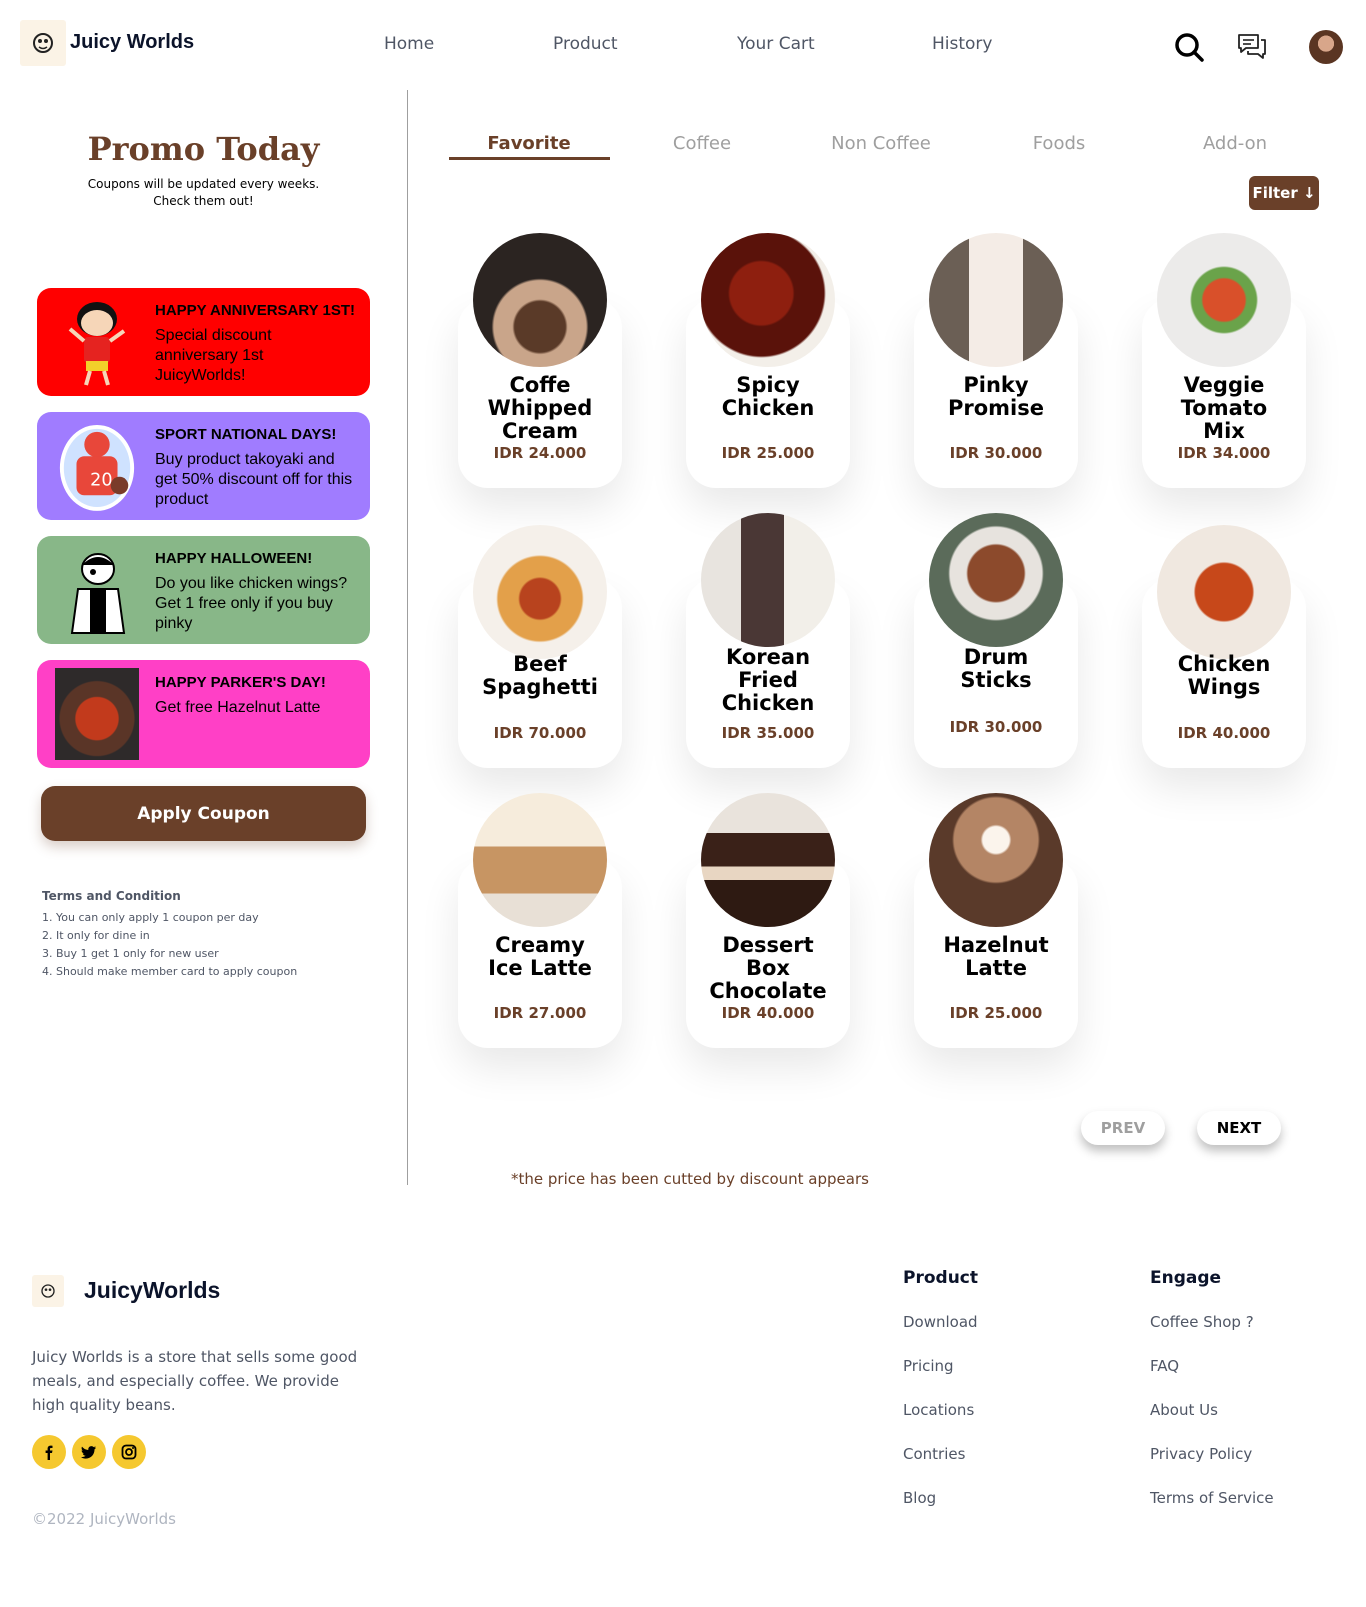 This screenshot has width=1366, height=1607. I want to click on product-card: Spicy Chicken IDR 25.000, so click(768, 360).